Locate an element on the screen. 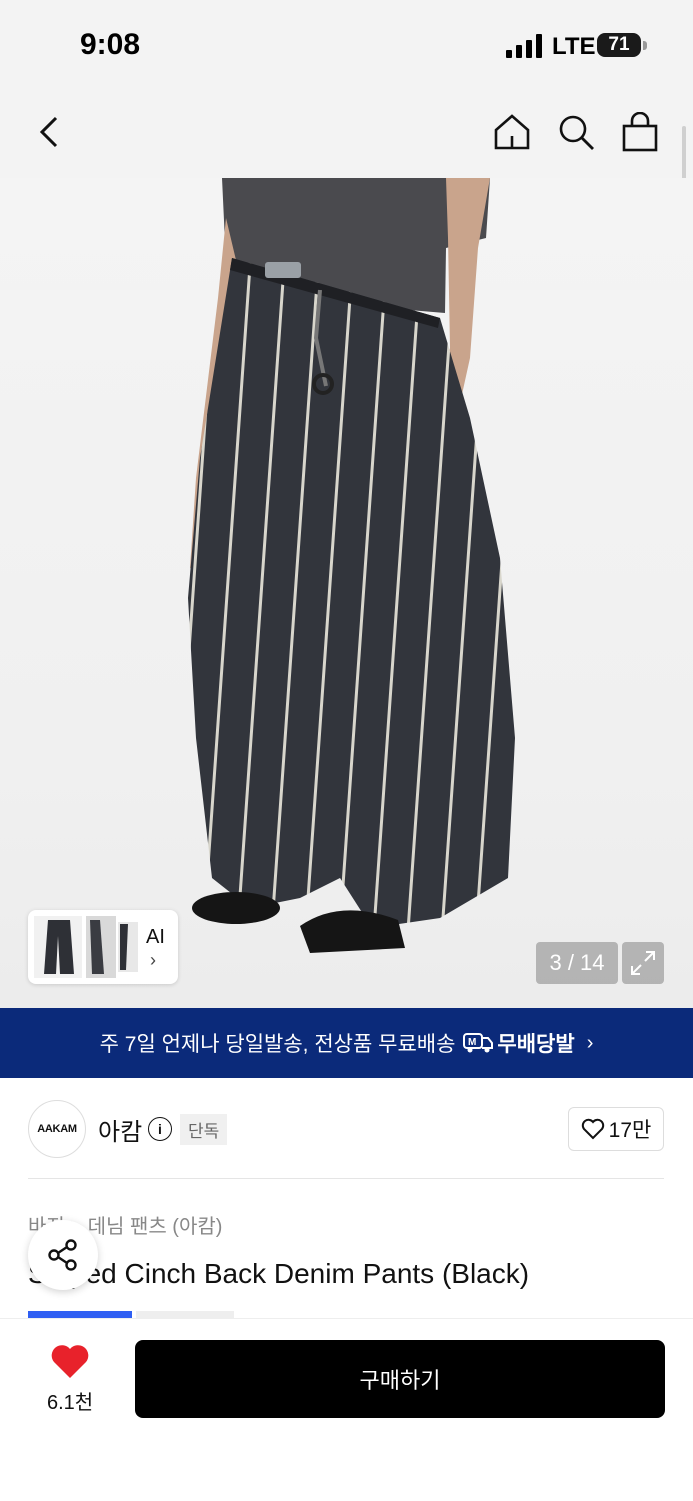  product-title: Striped Cinch Back Denim Pants (Black) is located at coordinates (279, 1273).